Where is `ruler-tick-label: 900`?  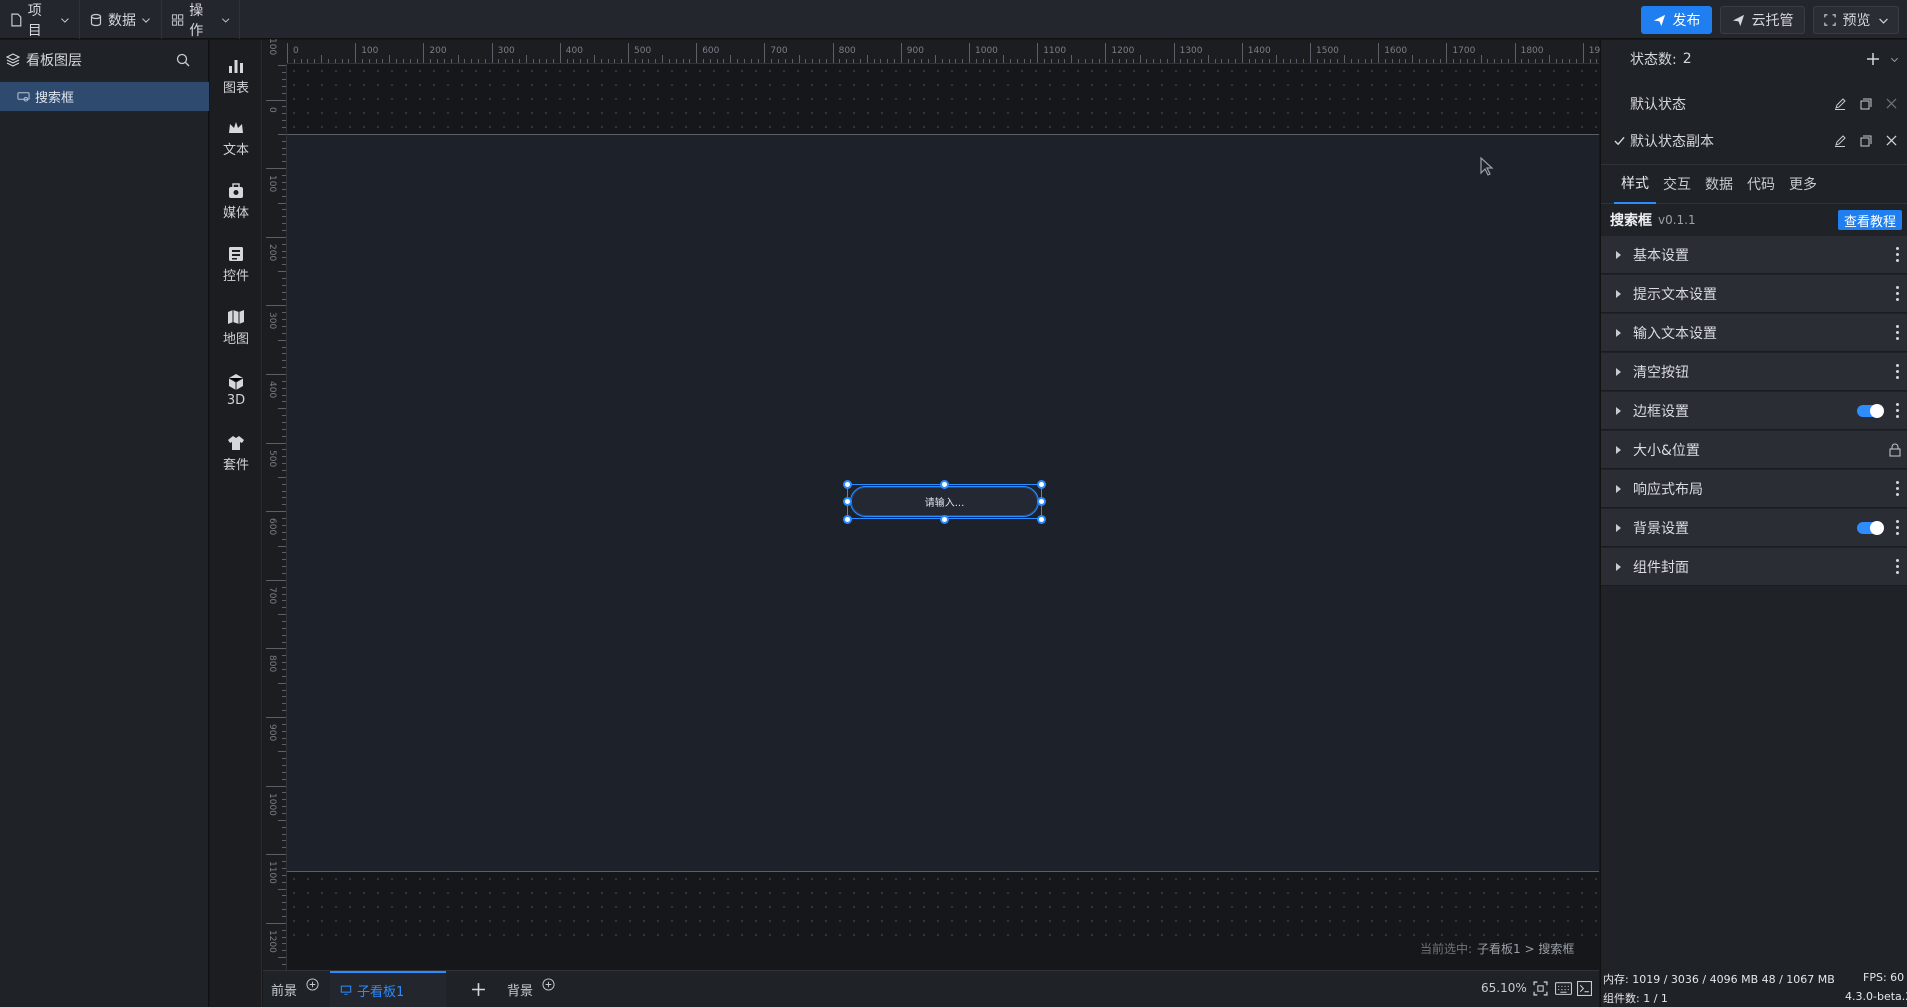 ruler-tick-label: 900 is located at coordinates (915, 51).